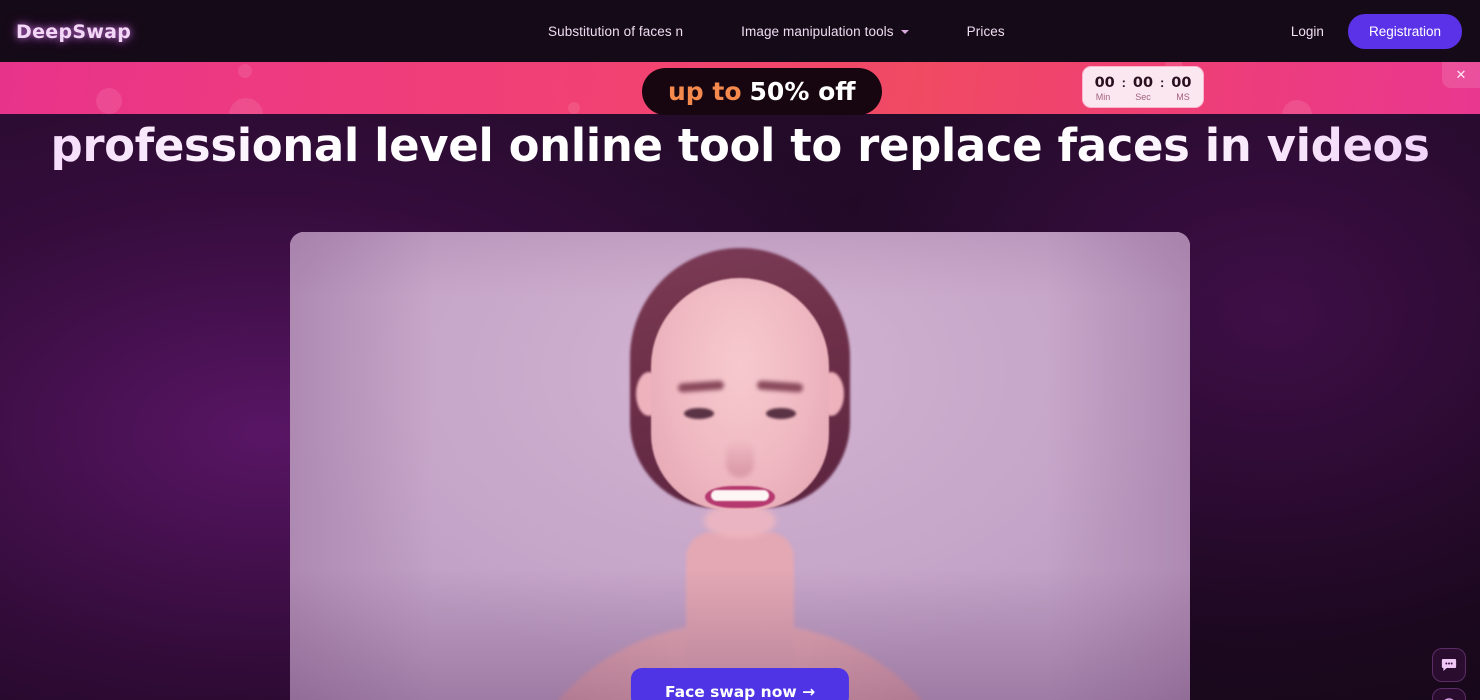 The width and height of the screenshot is (1480, 700). Describe the element at coordinates (904, 32) in the screenshot. I see `chevron-down-icon` at that location.